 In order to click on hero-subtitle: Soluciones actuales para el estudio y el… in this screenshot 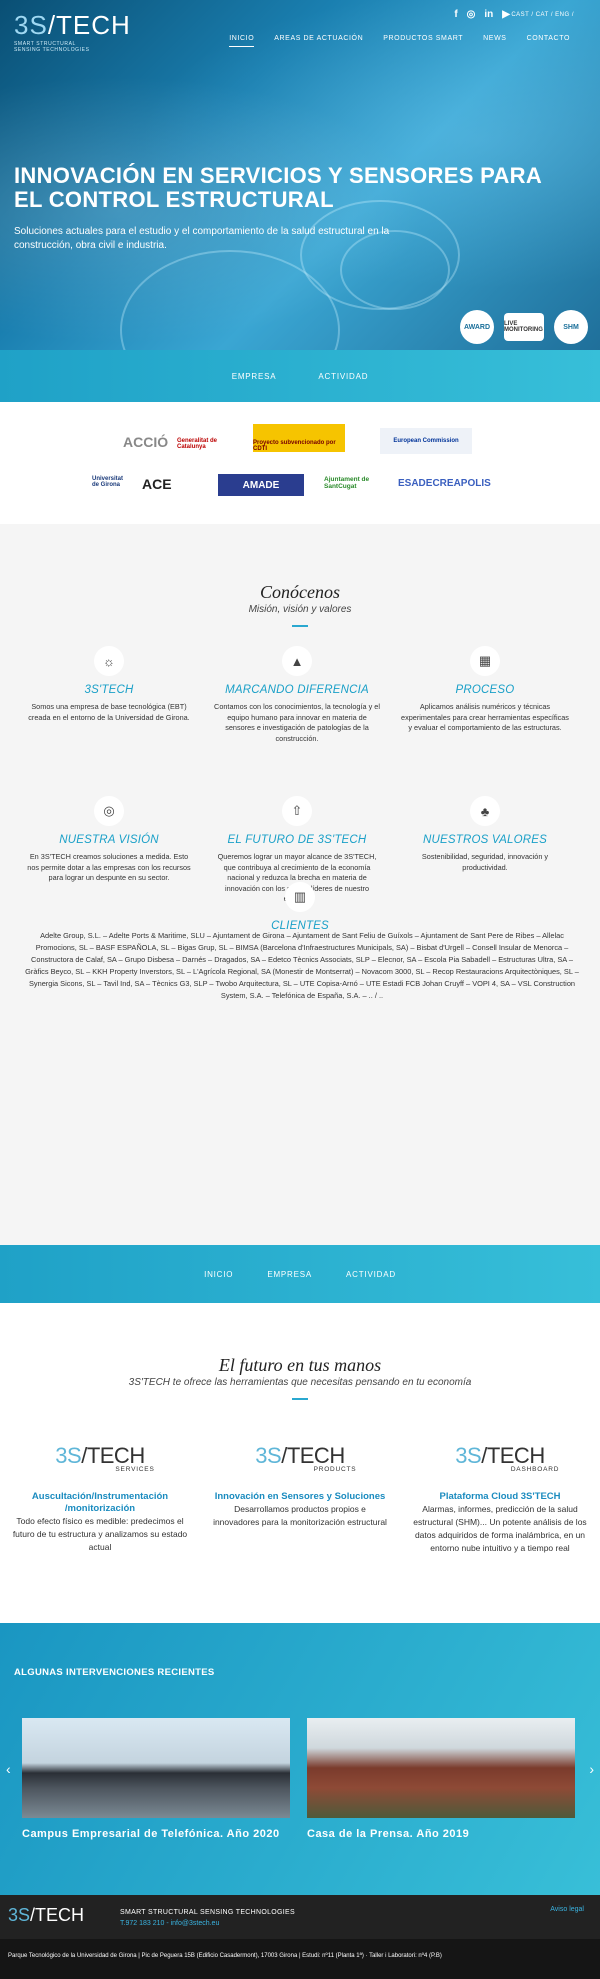, I will do `click(202, 238)`.